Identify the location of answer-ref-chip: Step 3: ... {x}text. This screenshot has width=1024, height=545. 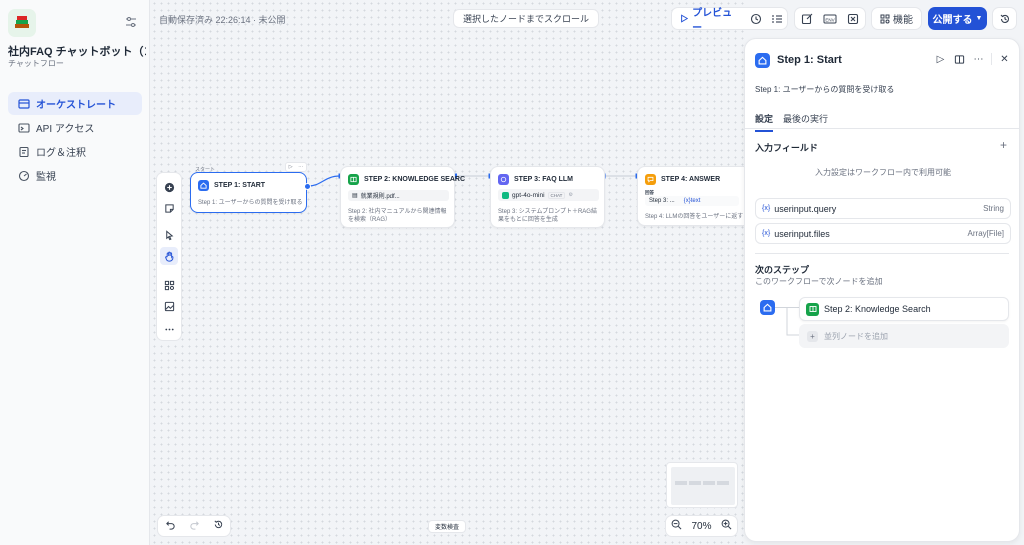
(692, 201).